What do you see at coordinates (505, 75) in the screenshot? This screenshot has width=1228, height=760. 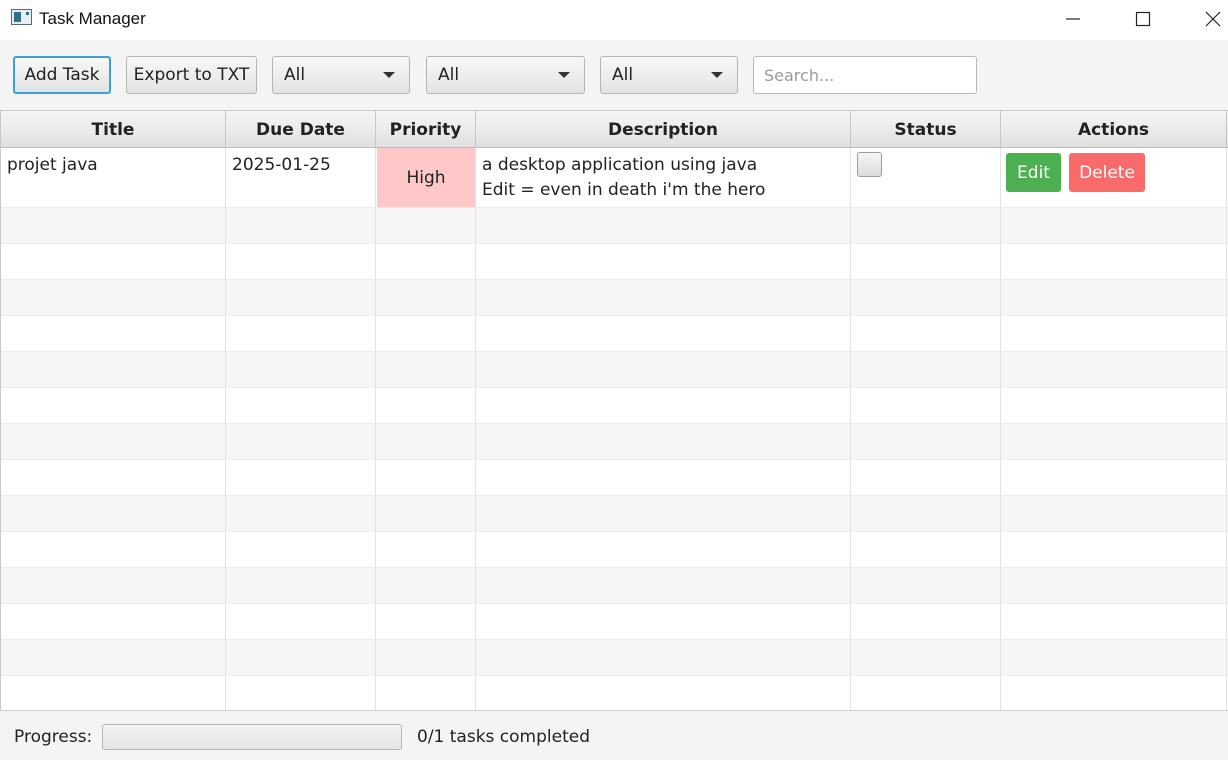 I see `filter-dropdown-2: All` at bounding box center [505, 75].